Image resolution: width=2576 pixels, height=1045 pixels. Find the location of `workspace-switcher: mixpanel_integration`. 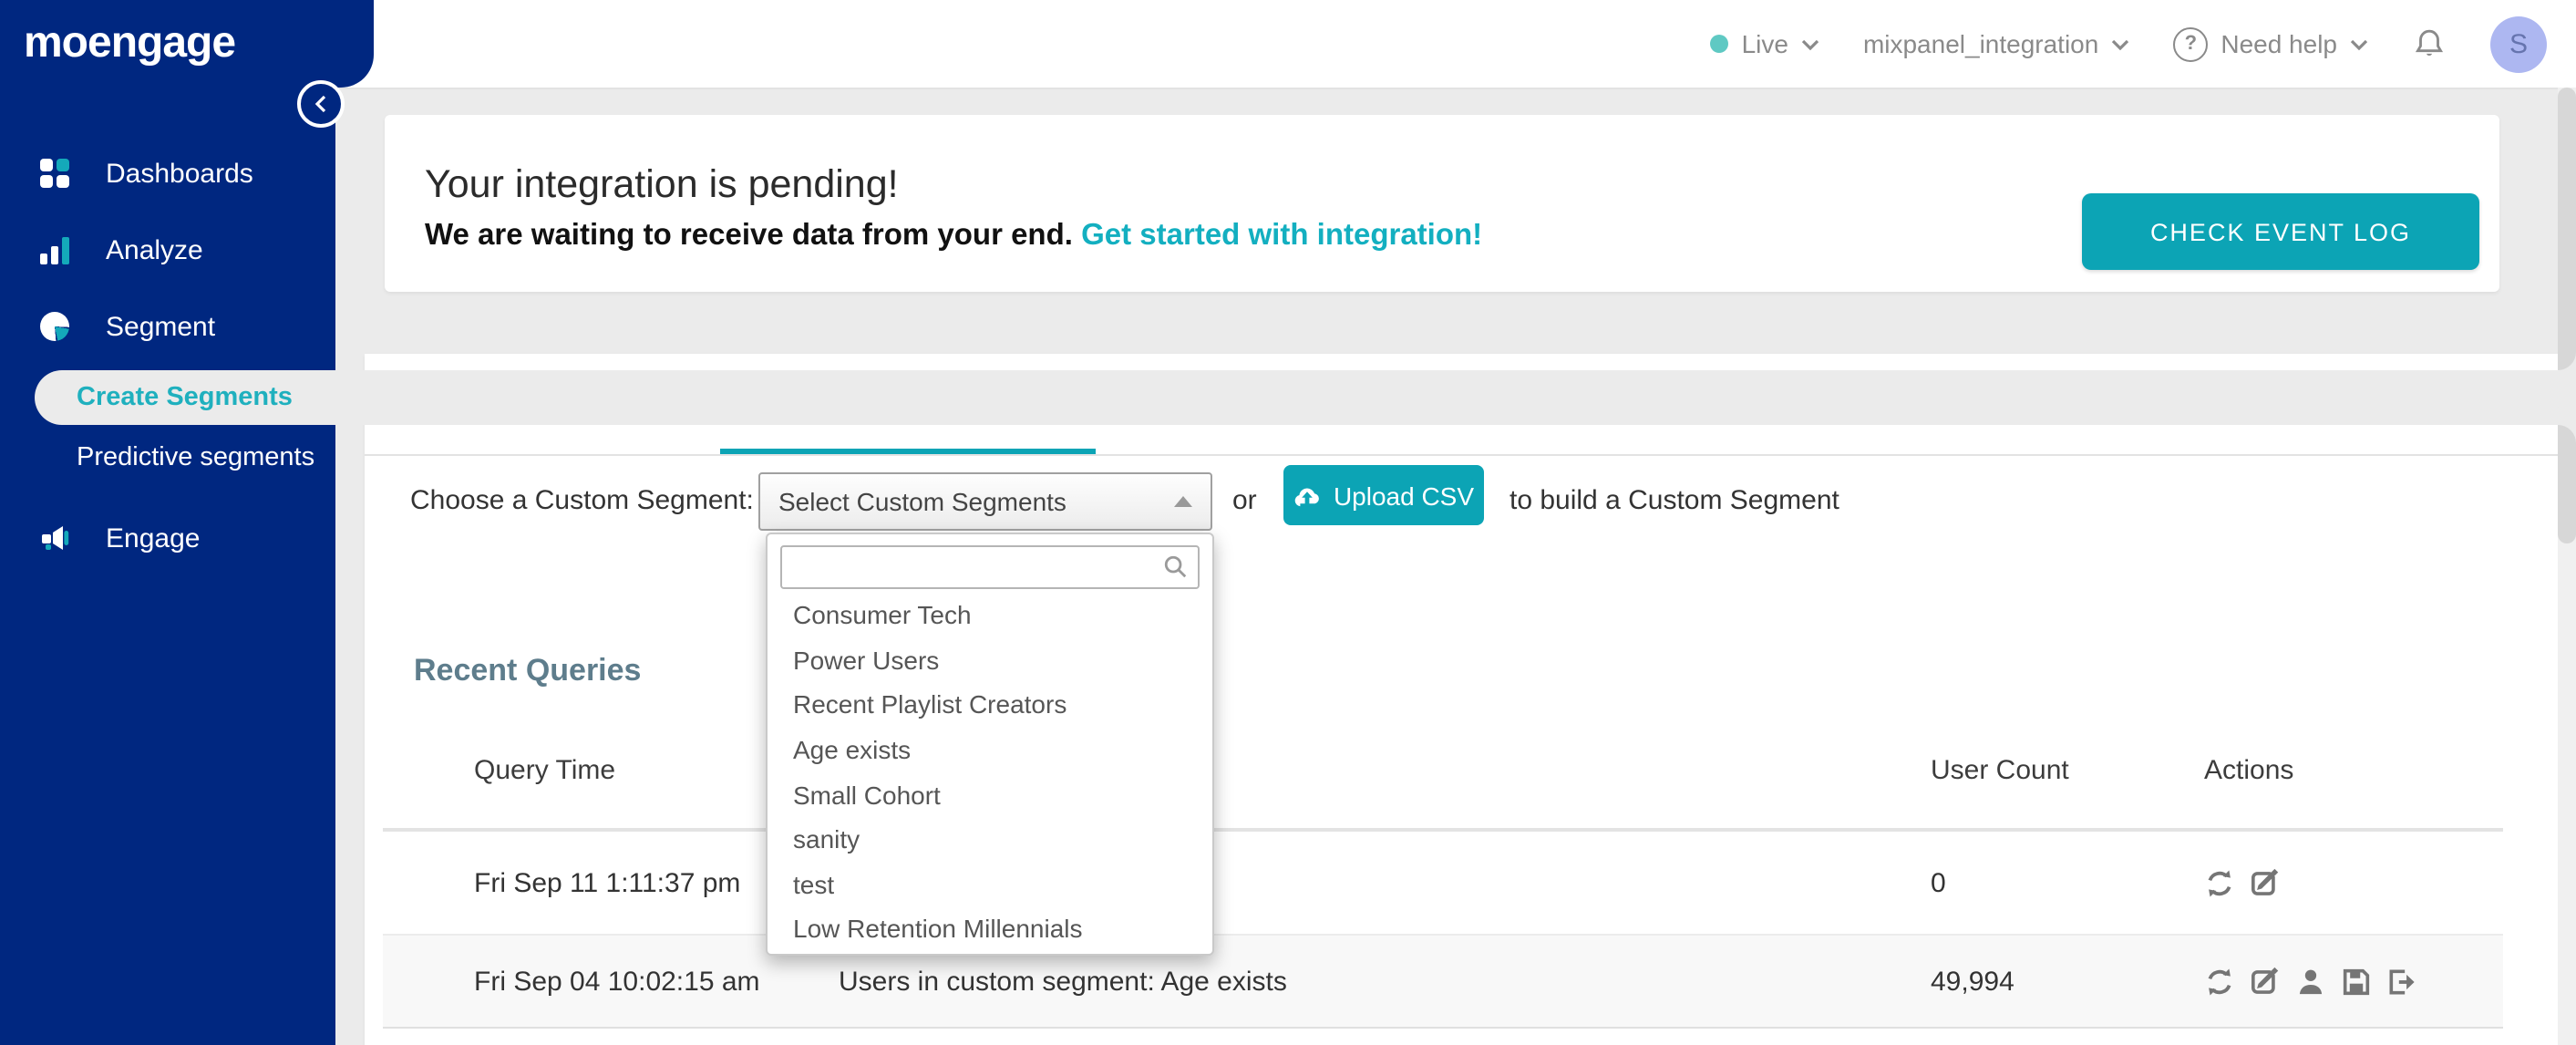

workspace-switcher: mixpanel_integration is located at coordinates (1996, 43).